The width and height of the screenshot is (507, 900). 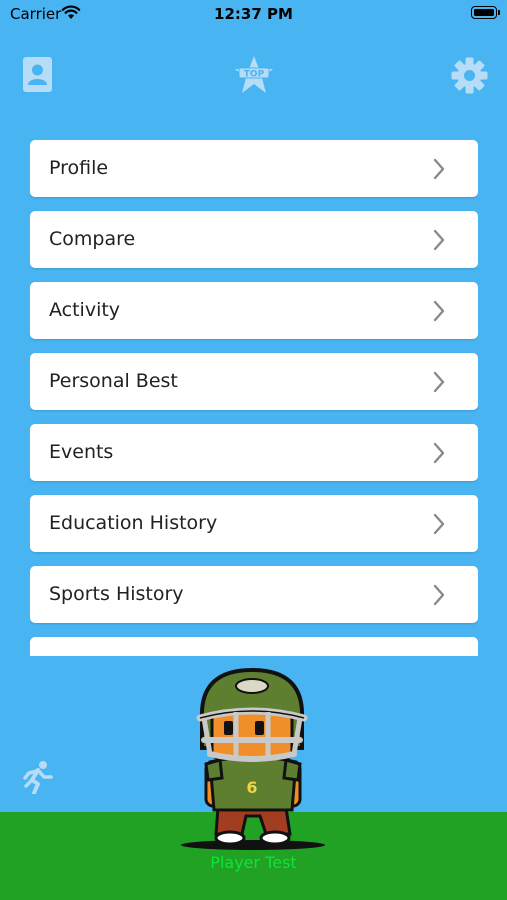 I want to click on menu-item-label: Profile, so click(x=79, y=168).